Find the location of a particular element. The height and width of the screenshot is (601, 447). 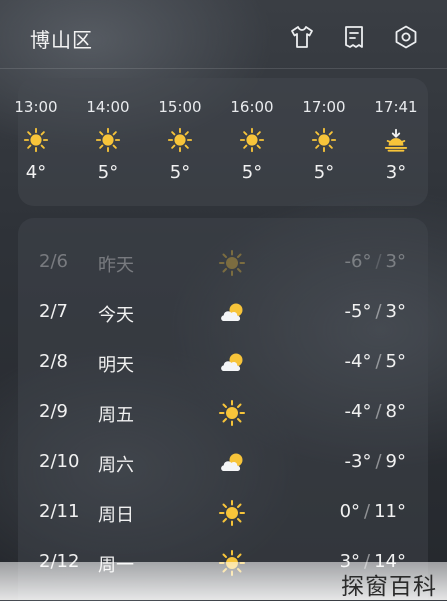

hourly-time: 15:00 is located at coordinates (180, 107).